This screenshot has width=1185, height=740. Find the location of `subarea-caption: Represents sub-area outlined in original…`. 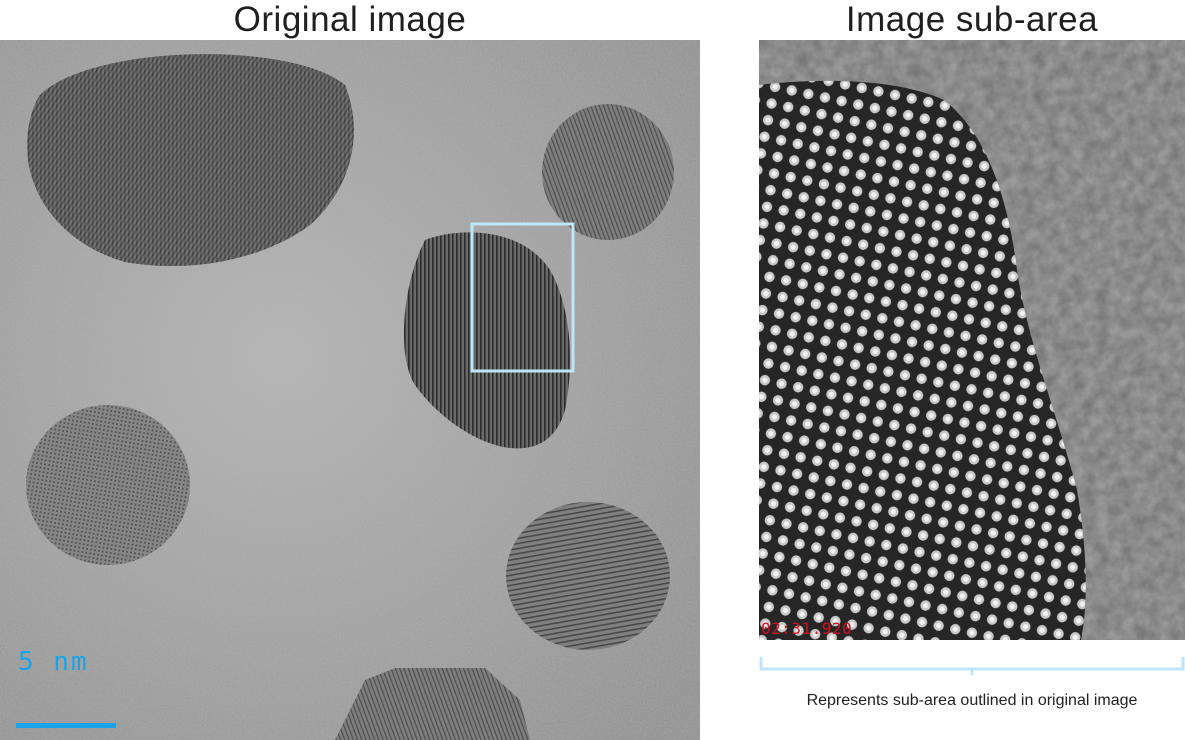

subarea-caption: Represents sub-area outlined in original… is located at coordinates (972, 700).